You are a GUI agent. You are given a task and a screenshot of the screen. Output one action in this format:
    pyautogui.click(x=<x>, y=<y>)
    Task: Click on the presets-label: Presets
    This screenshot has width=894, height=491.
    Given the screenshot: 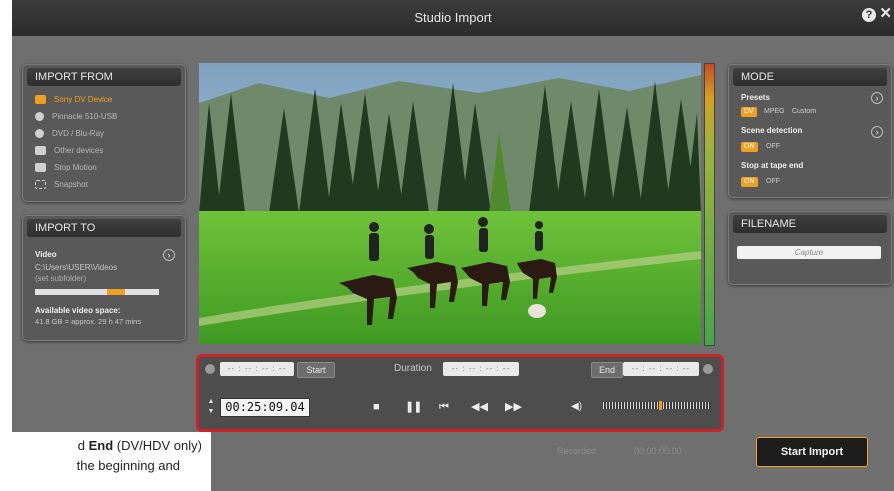 What is the action you would take?
    pyautogui.click(x=755, y=97)
    